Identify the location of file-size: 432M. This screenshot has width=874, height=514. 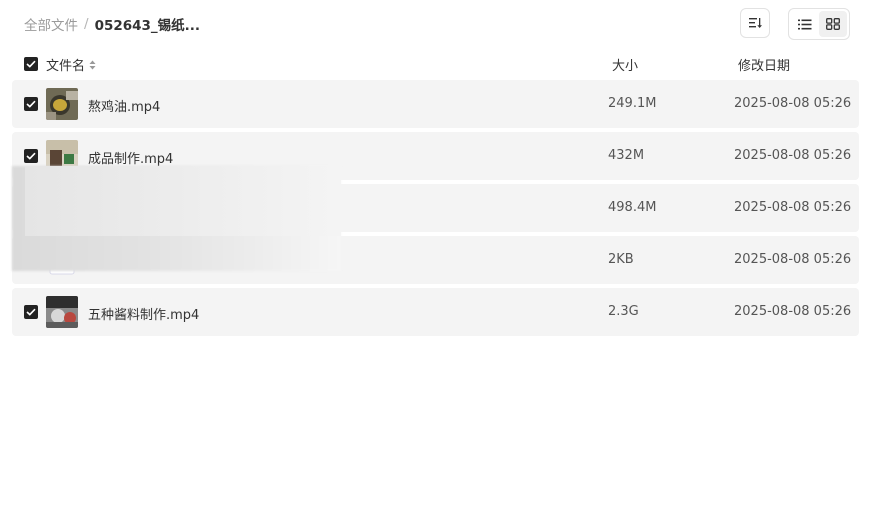
(626, 155).